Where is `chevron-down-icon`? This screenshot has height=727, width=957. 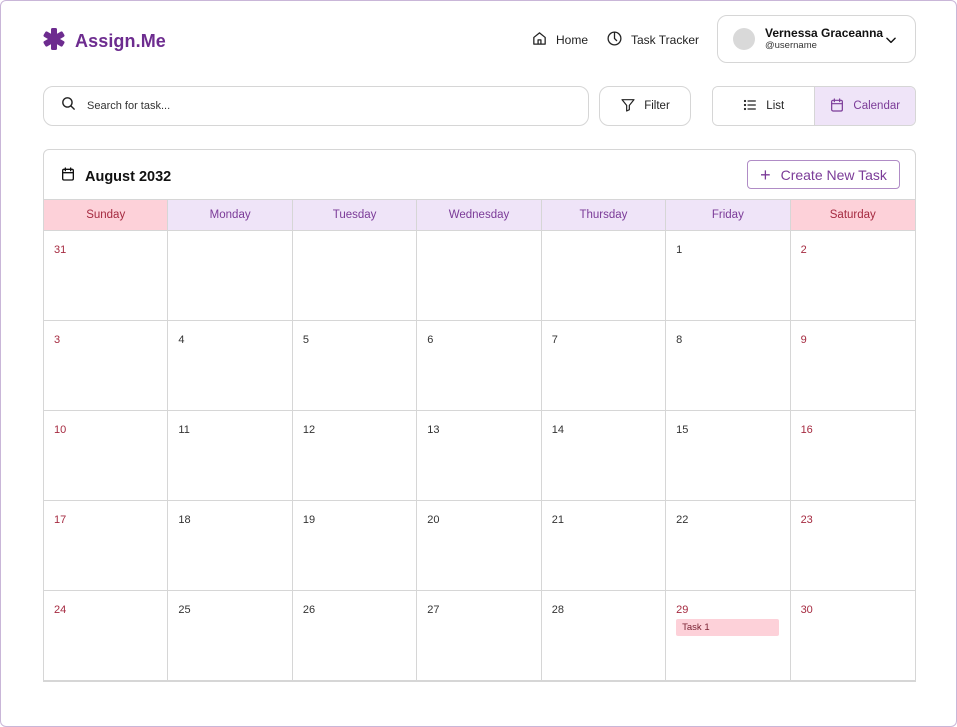 chevron-down-icon is located at coordinates (891, 40).